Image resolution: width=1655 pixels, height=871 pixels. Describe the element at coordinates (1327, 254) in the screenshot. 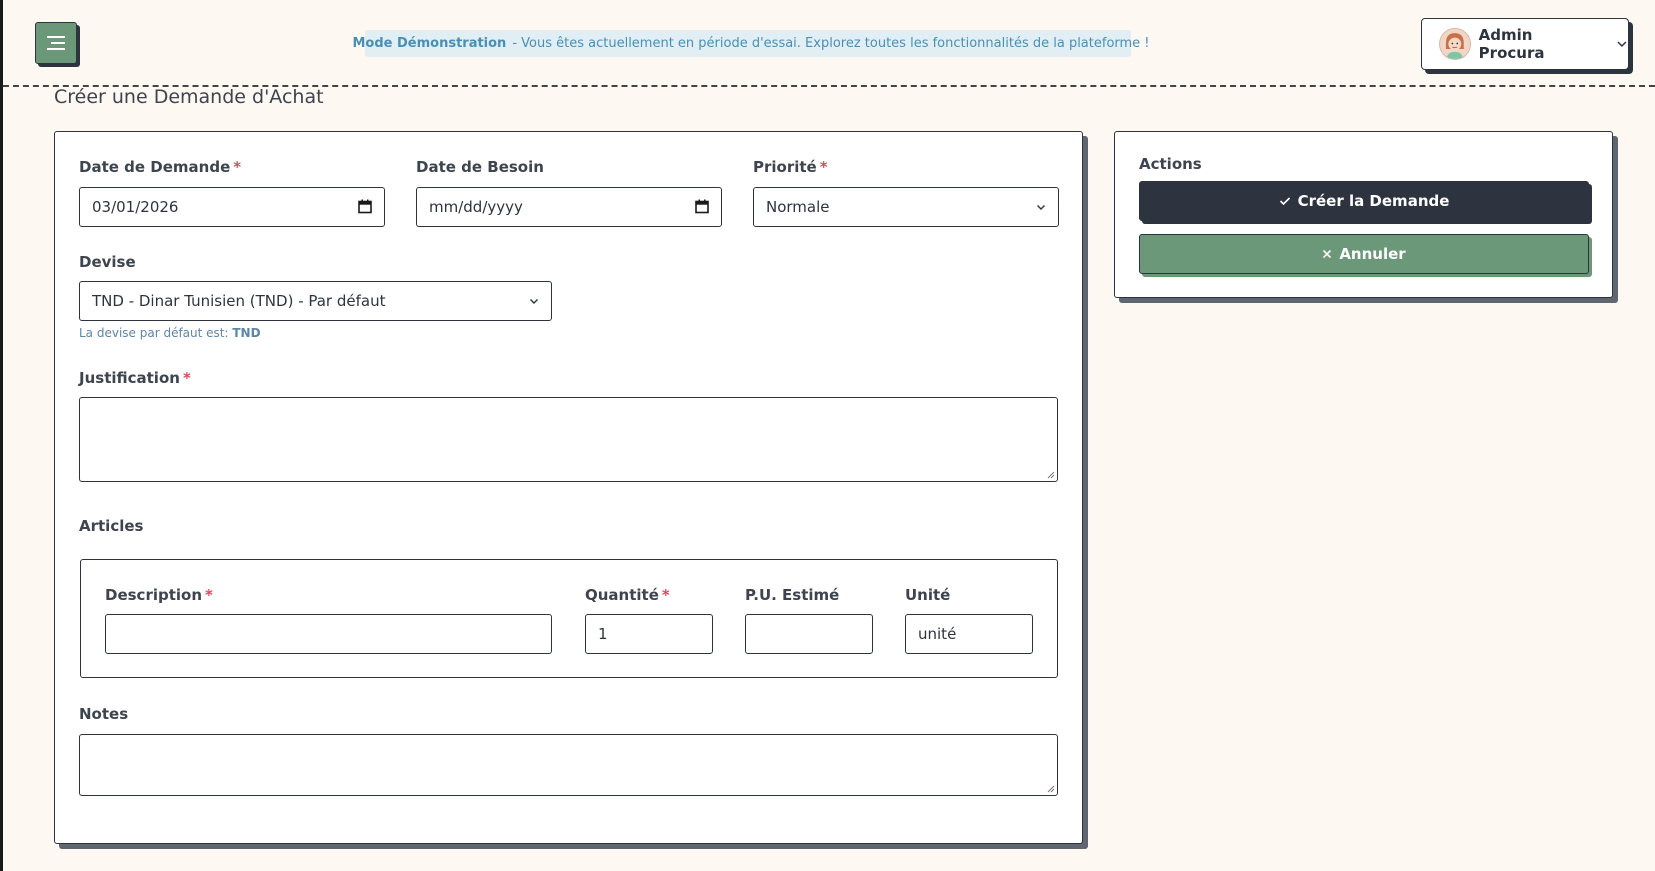

I see `close-icon` at that location.